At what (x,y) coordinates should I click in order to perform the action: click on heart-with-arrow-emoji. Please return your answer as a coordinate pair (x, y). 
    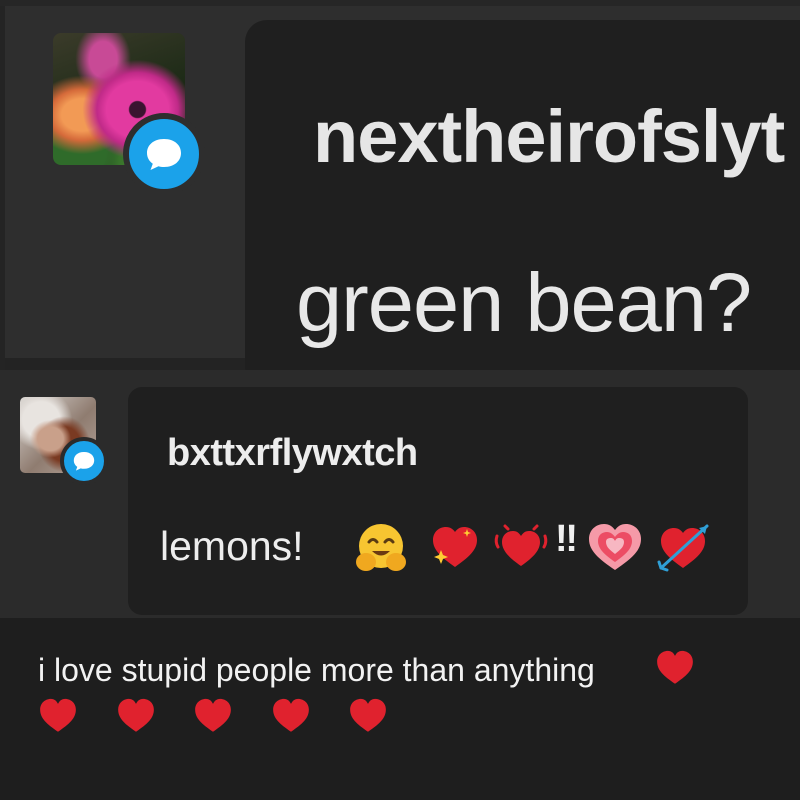
    Looking at the image, I should click on (683, 548).